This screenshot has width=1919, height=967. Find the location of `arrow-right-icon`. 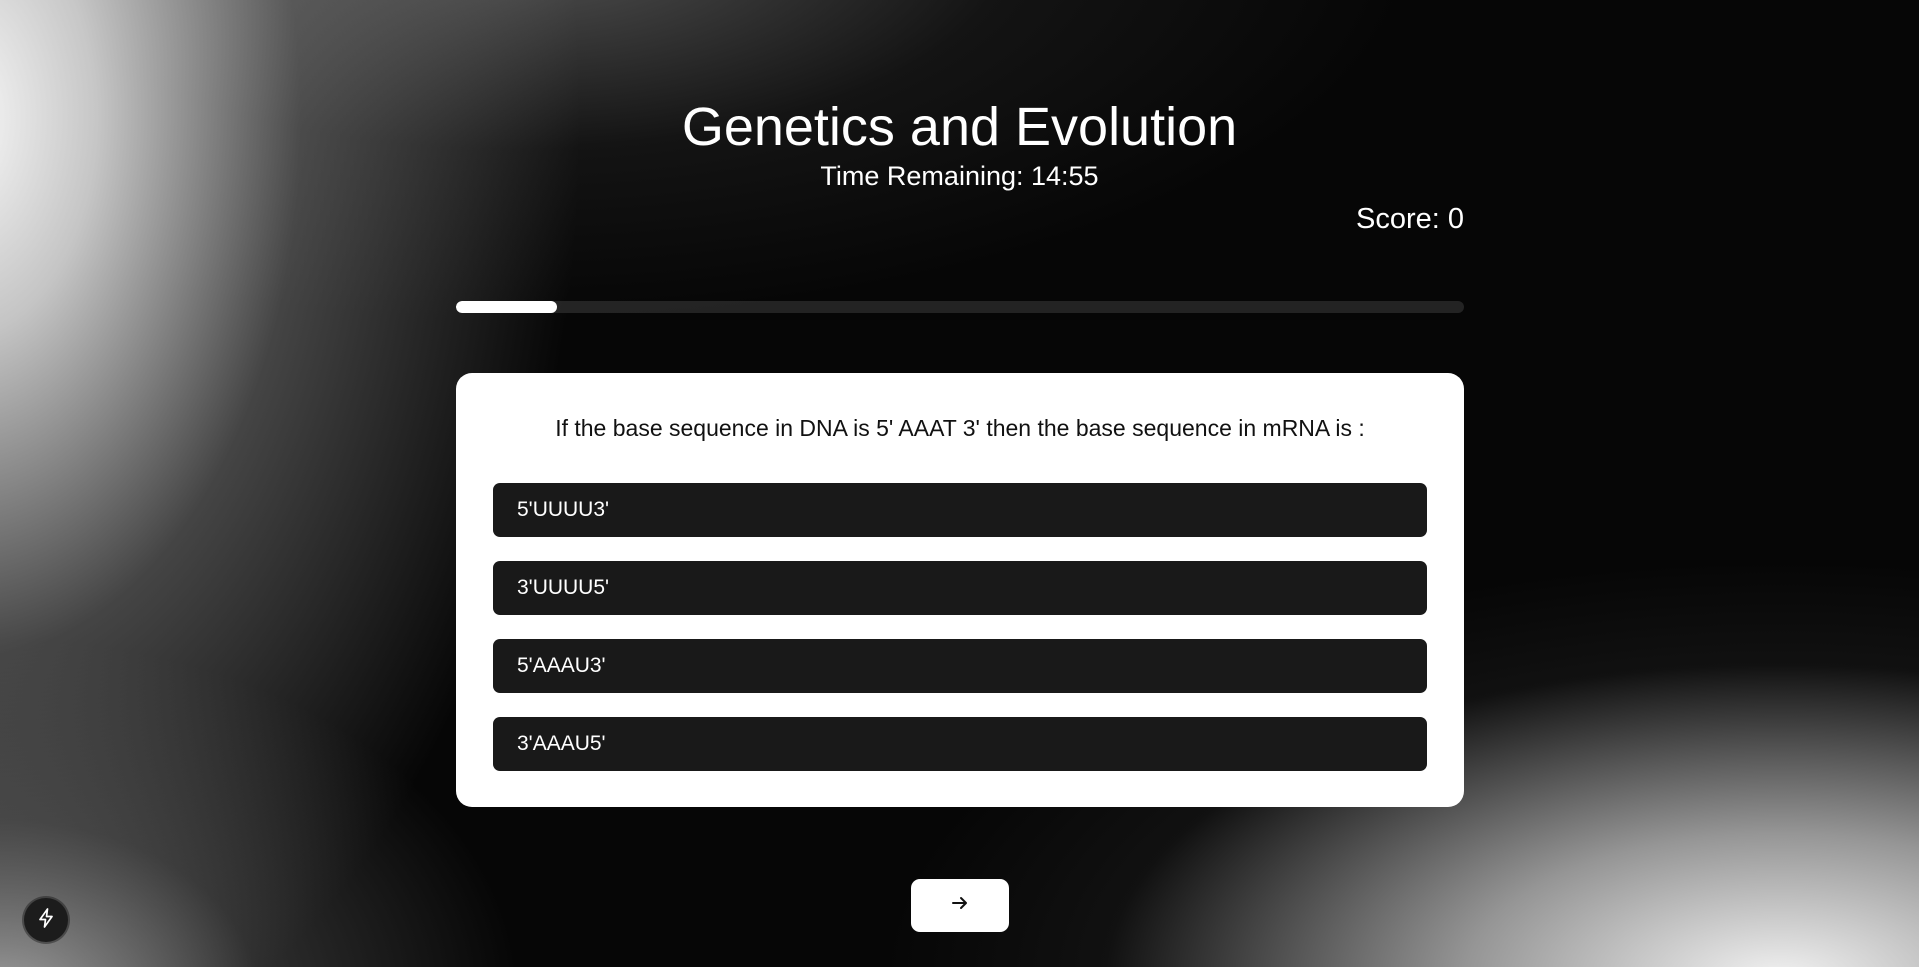

arrow-right-icon is located at coordinates (960, 905).